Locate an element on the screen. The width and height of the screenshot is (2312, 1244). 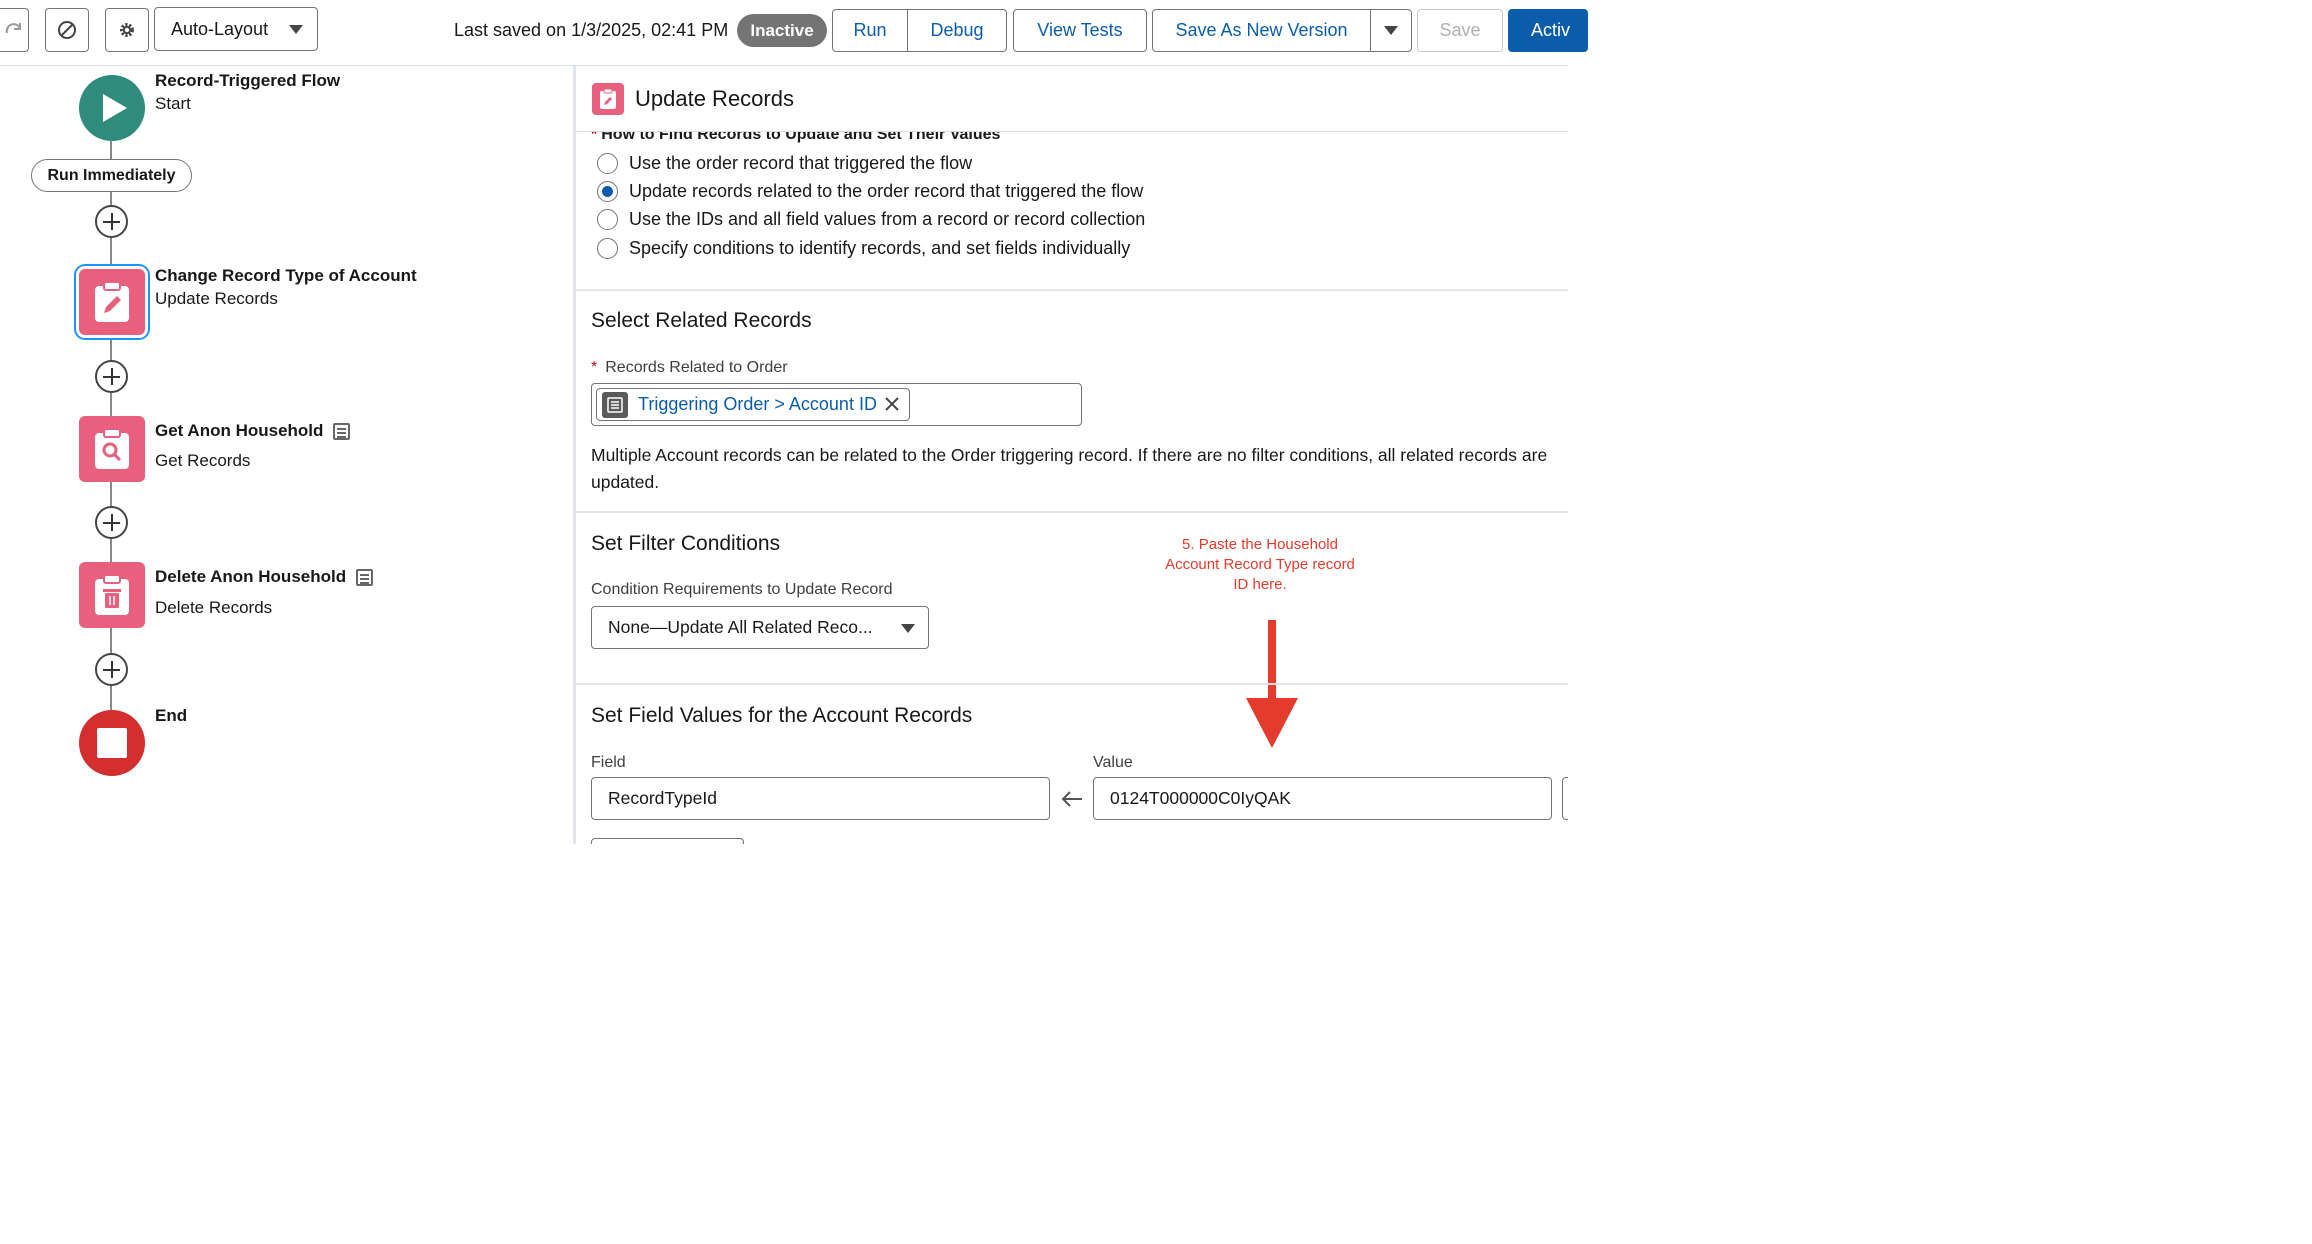
run-button: Run is located at coordinates (870, 30).